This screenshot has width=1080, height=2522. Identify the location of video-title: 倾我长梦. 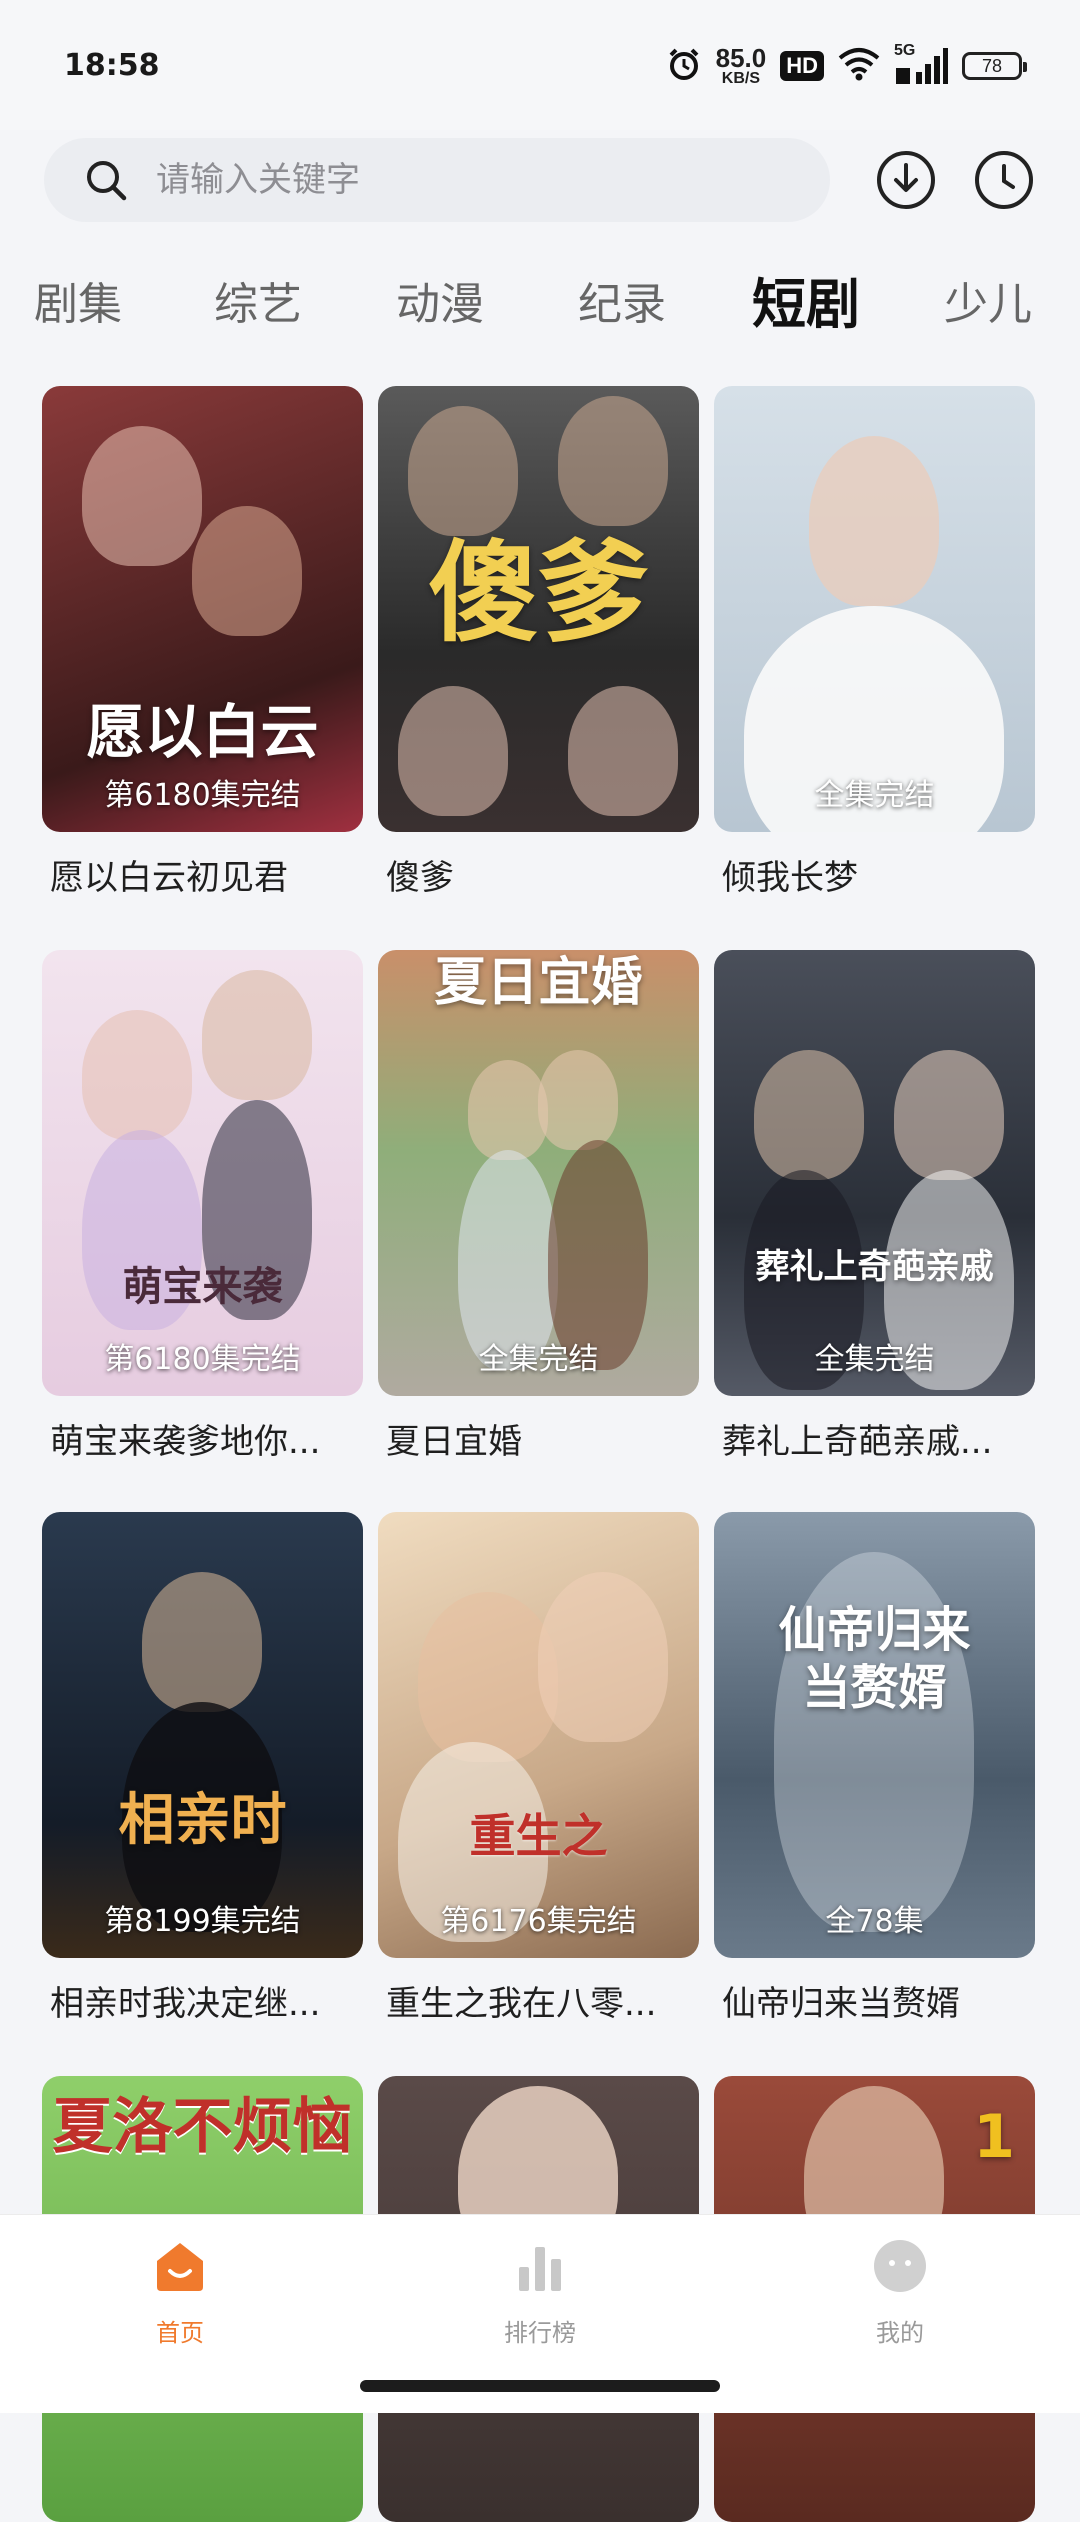
(790, 878).